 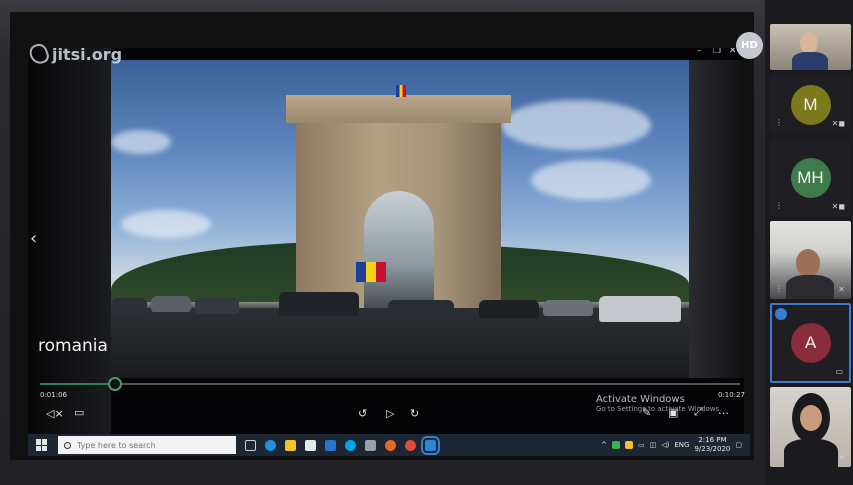 What do you see at coordinates (712, 440) in the screenshot?
I see `clock-time: 2:16 PM` at bounding box center [712, 440].